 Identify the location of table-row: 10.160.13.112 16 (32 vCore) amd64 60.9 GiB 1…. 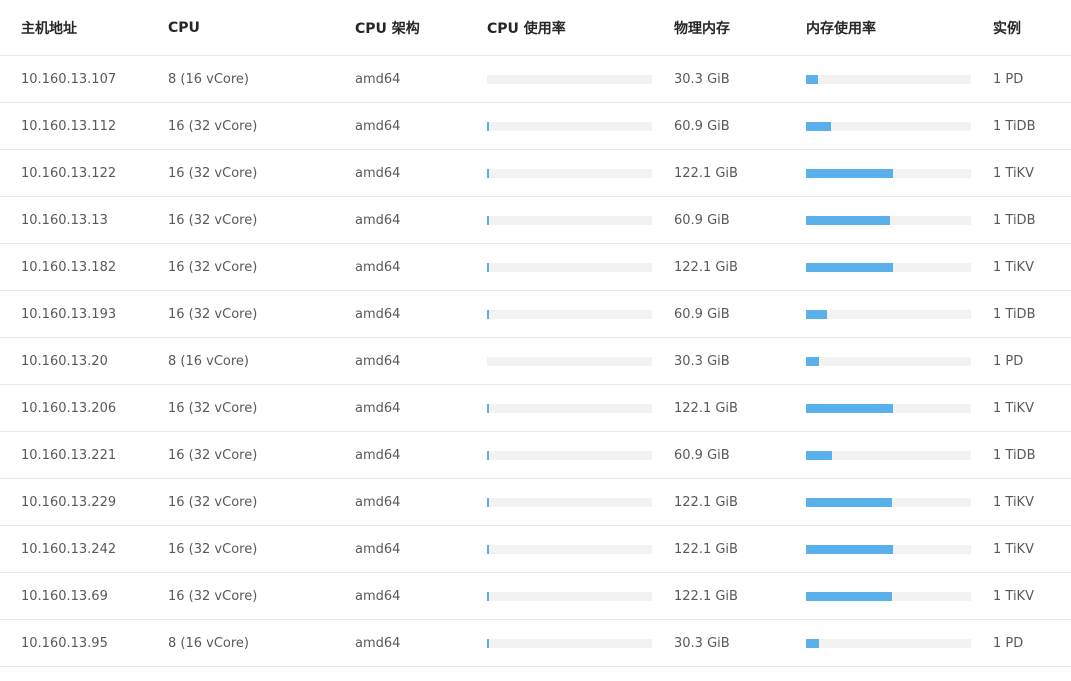
(535, 126).